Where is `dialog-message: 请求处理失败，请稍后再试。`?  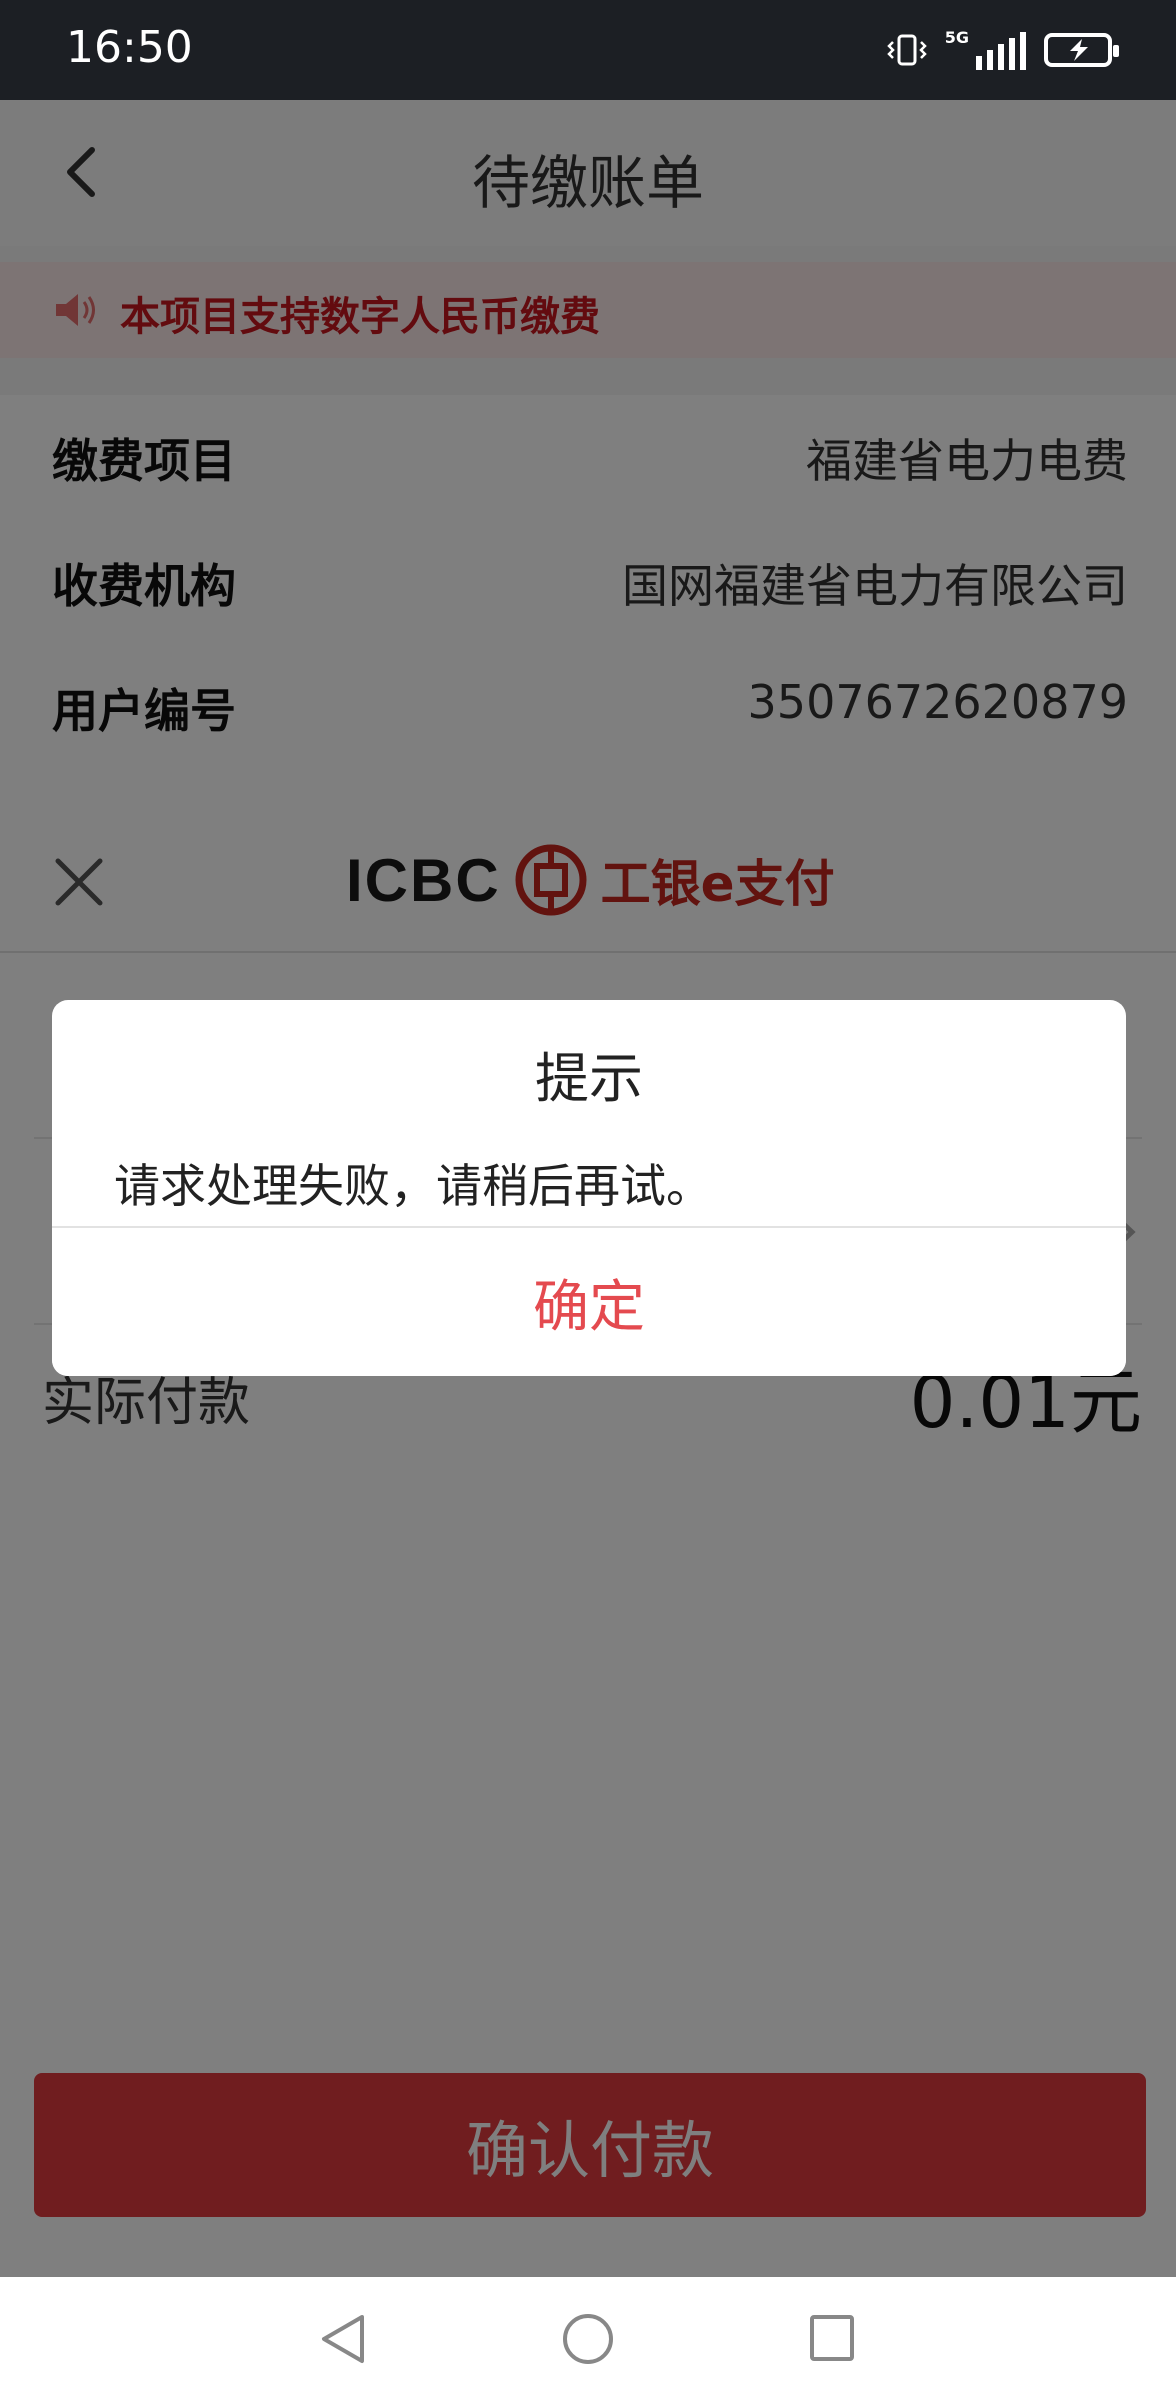
dialog-message: 请求处理失败，请稍后再试。 is located at coordinates (413, 1186).